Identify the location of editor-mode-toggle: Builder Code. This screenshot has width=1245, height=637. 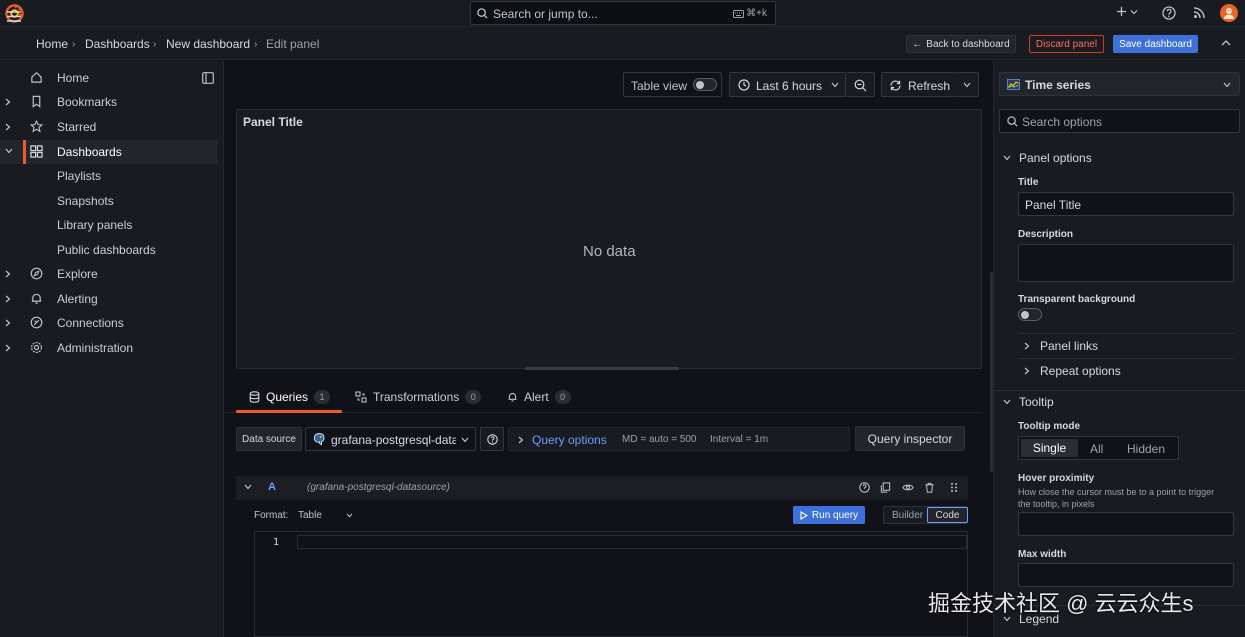
(925, 515).